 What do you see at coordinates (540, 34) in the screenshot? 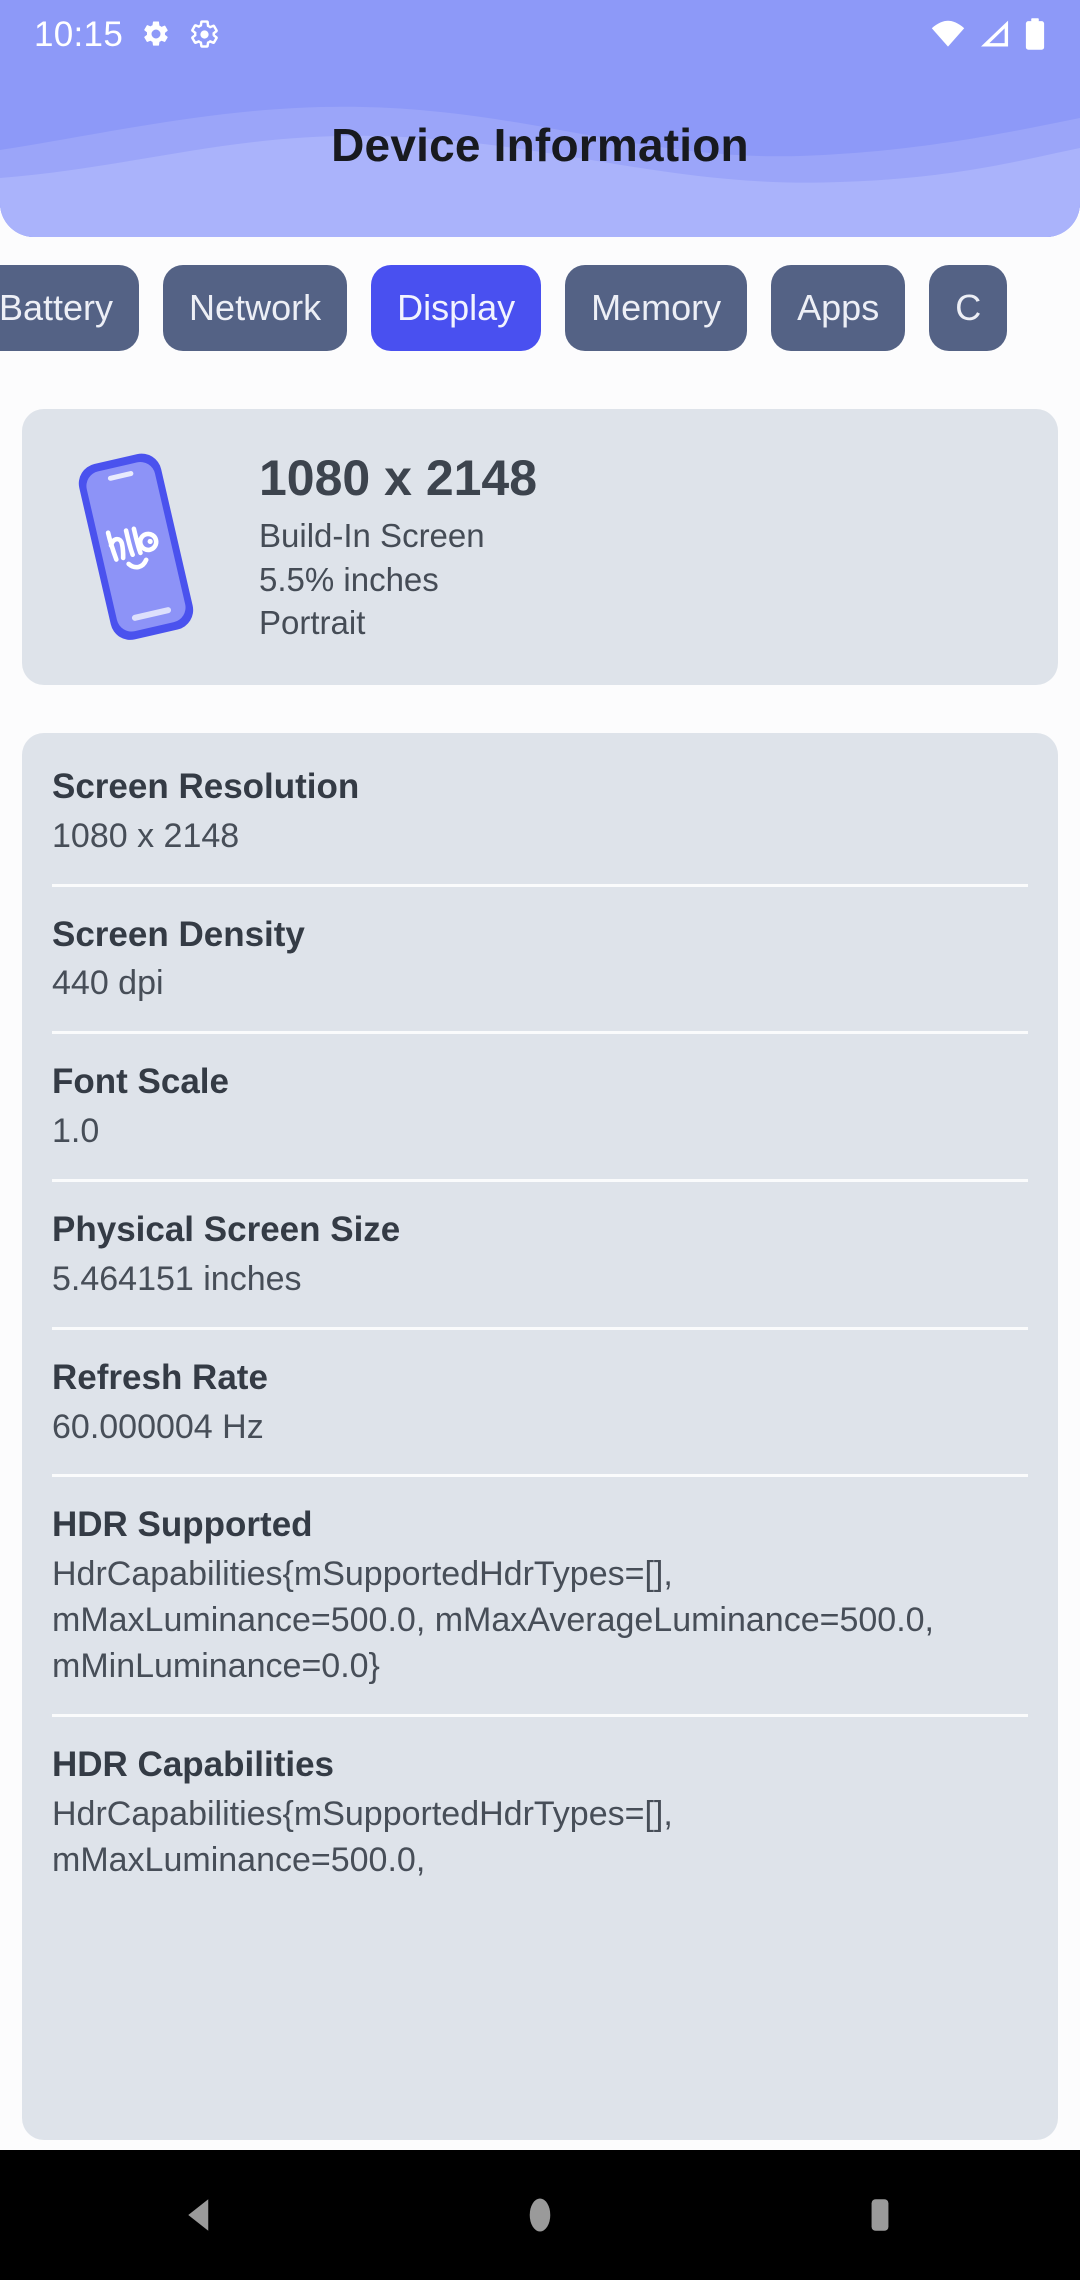
I see `status-bar: 10:15` at bounding box center [540, 34].